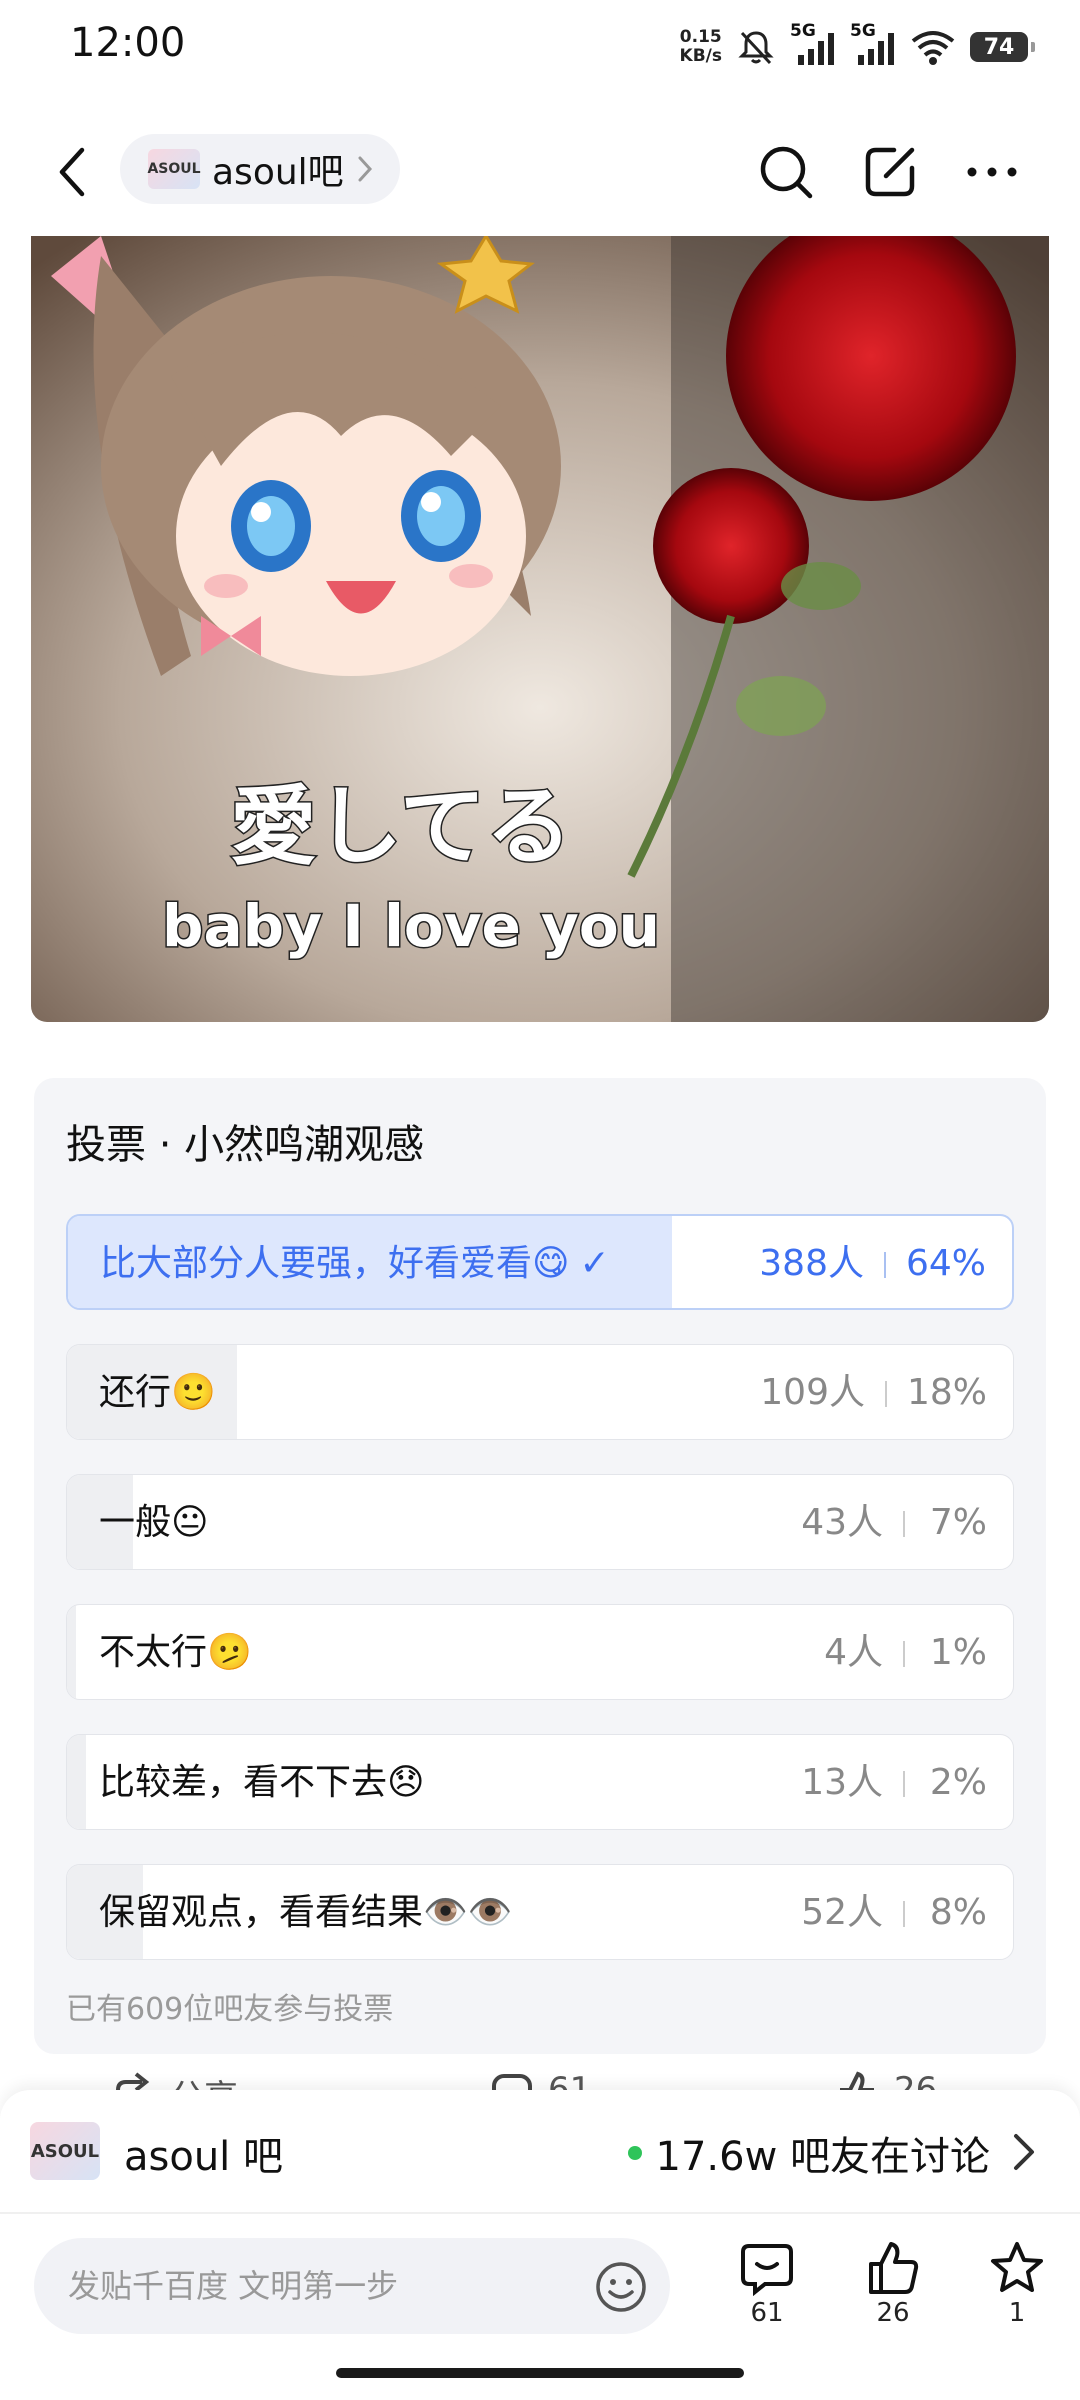  I want to click on rose-small, so click(731, 546).